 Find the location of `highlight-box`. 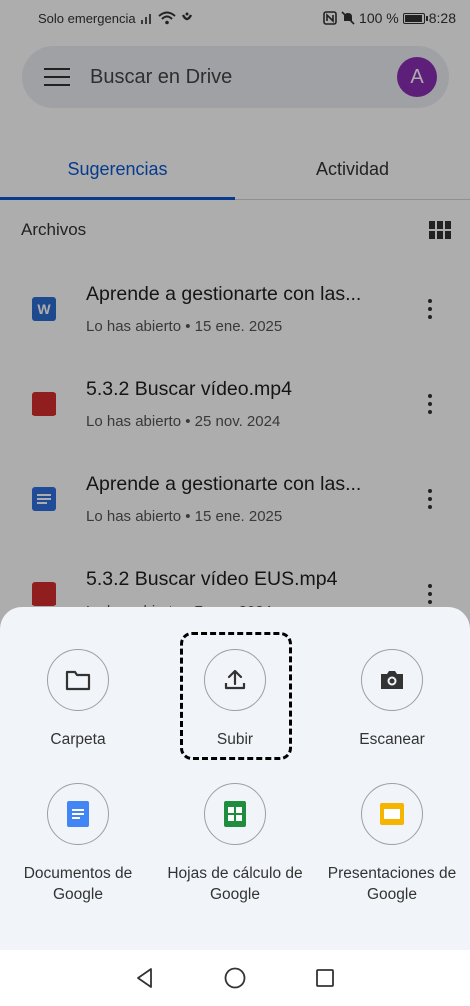

highlight-box is located at coordinates (236, 696).